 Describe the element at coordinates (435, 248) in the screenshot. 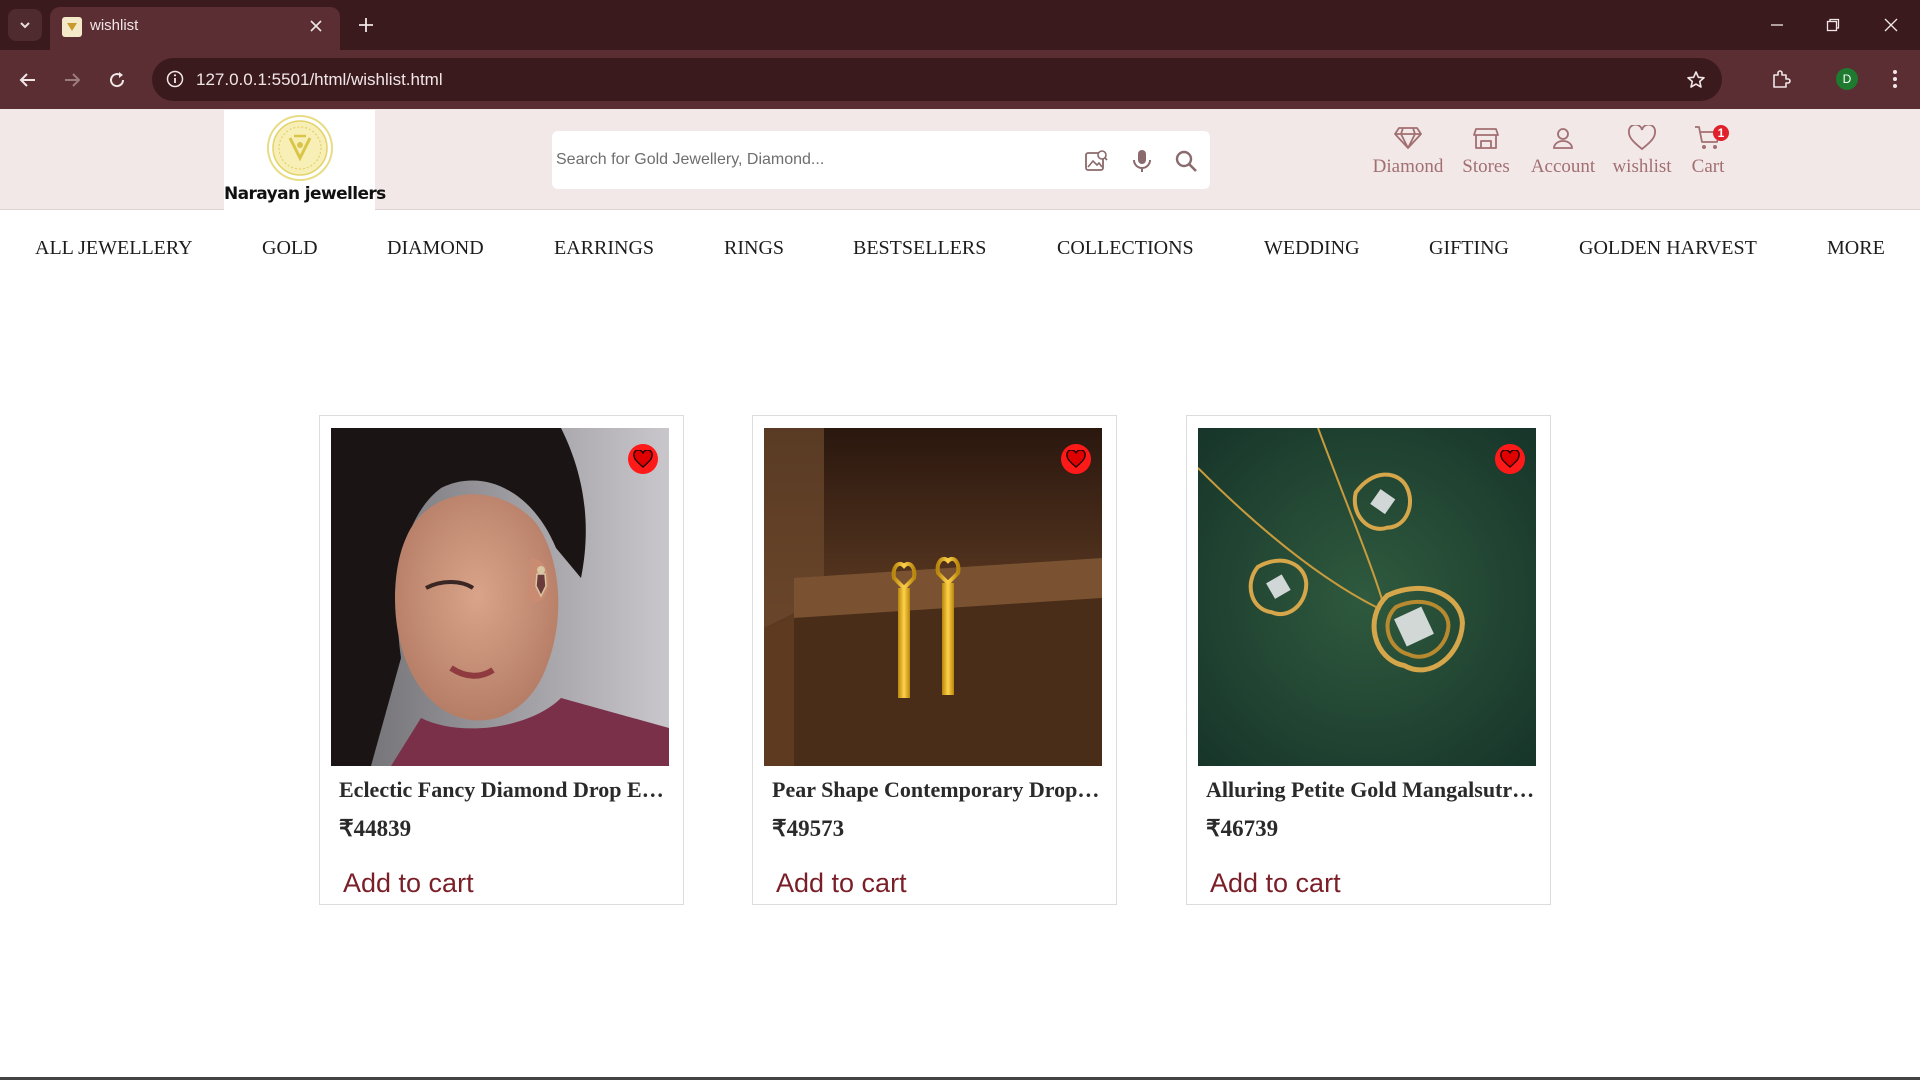

I see `category-diamond: DIAMOND` at that location.